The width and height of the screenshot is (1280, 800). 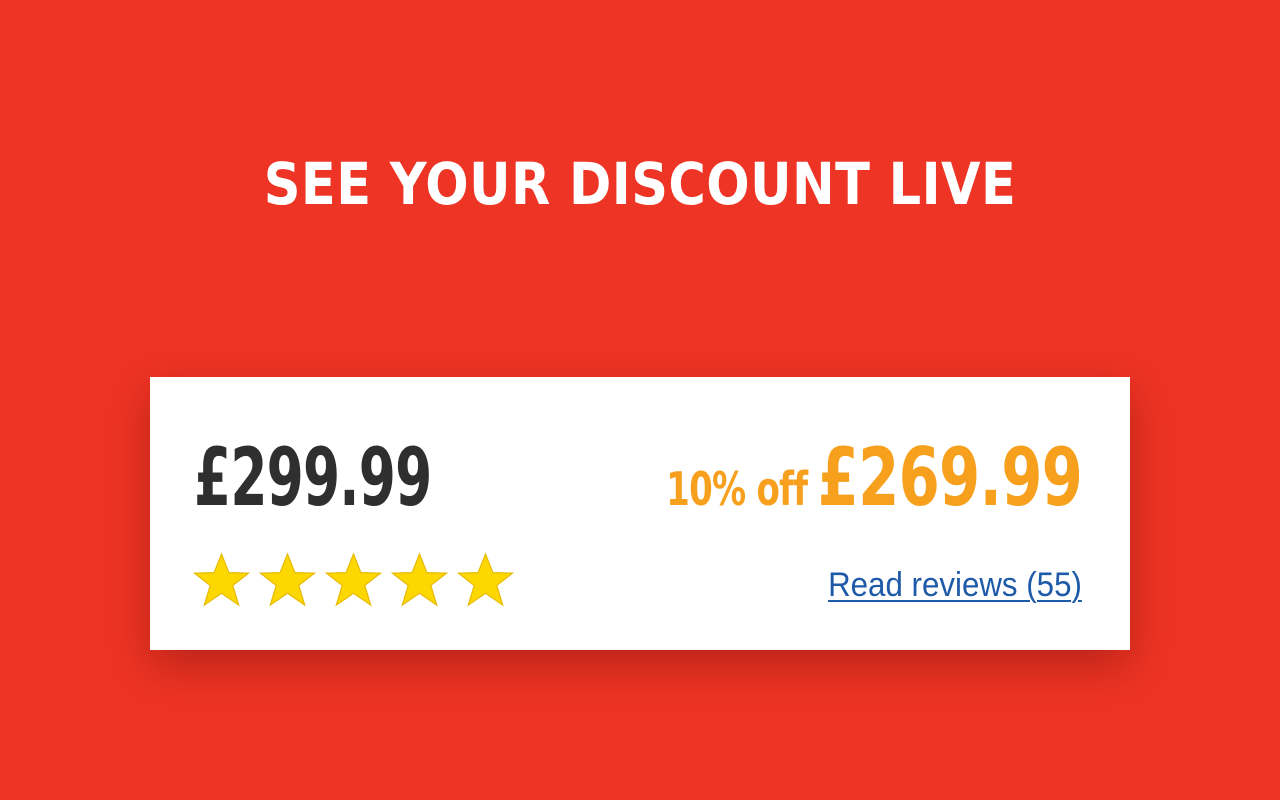 I want to click on star-rating, so click(x=353, y=580).